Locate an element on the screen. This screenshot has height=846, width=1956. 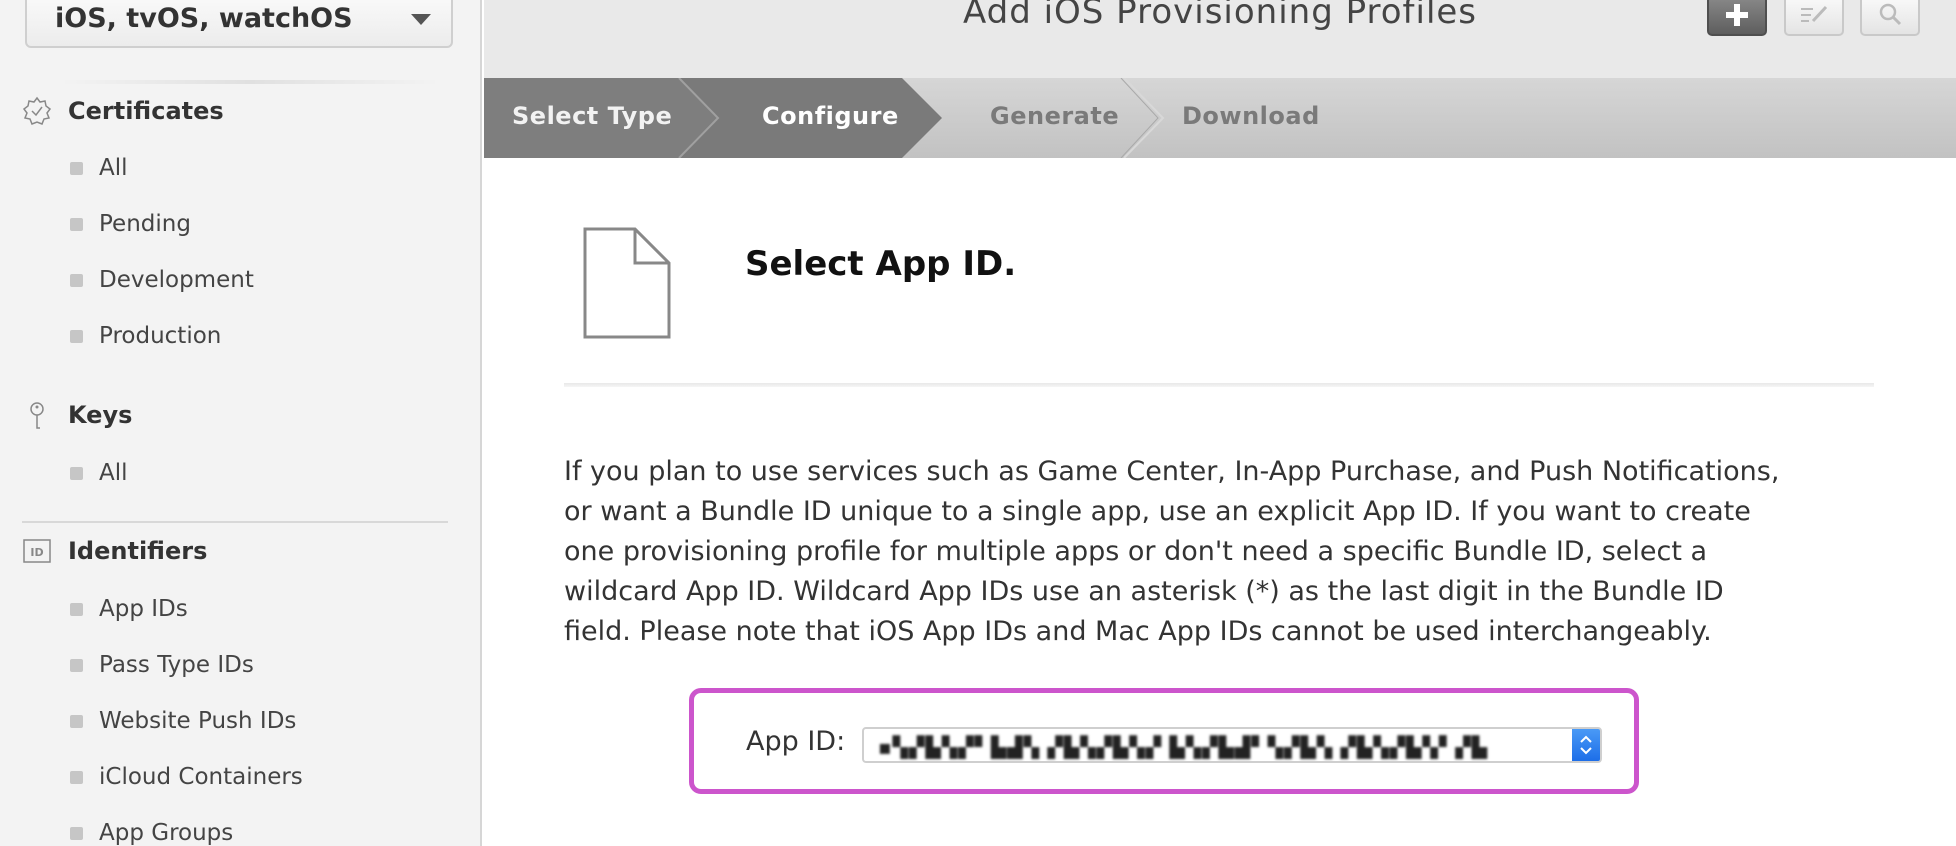
platform-select: iOS, tvOS, watchOS is located at coordinates (239, 24).